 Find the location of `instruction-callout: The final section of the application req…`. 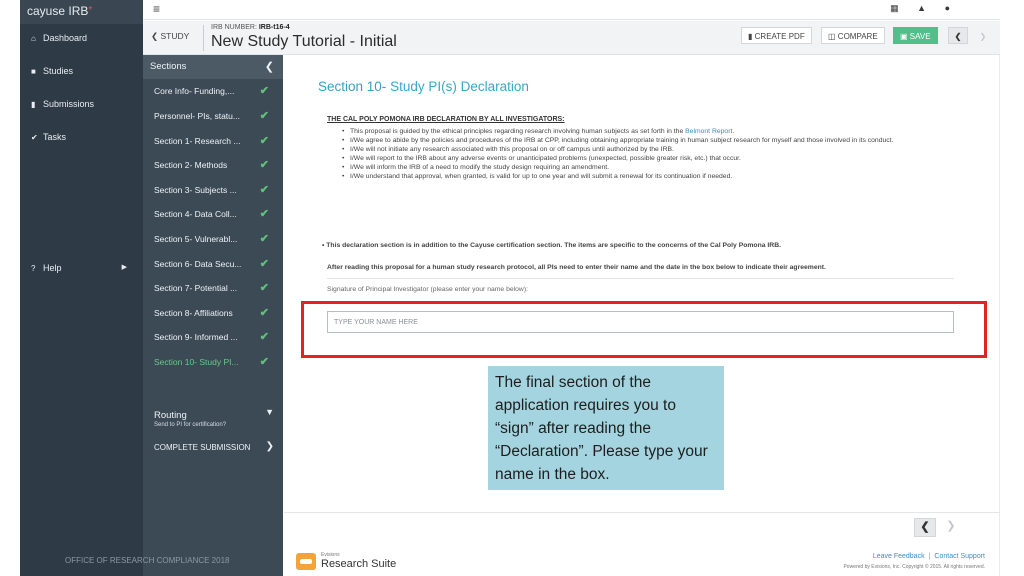

instruction-callout: The final section of the application req… is located at coordinates (606, 428).